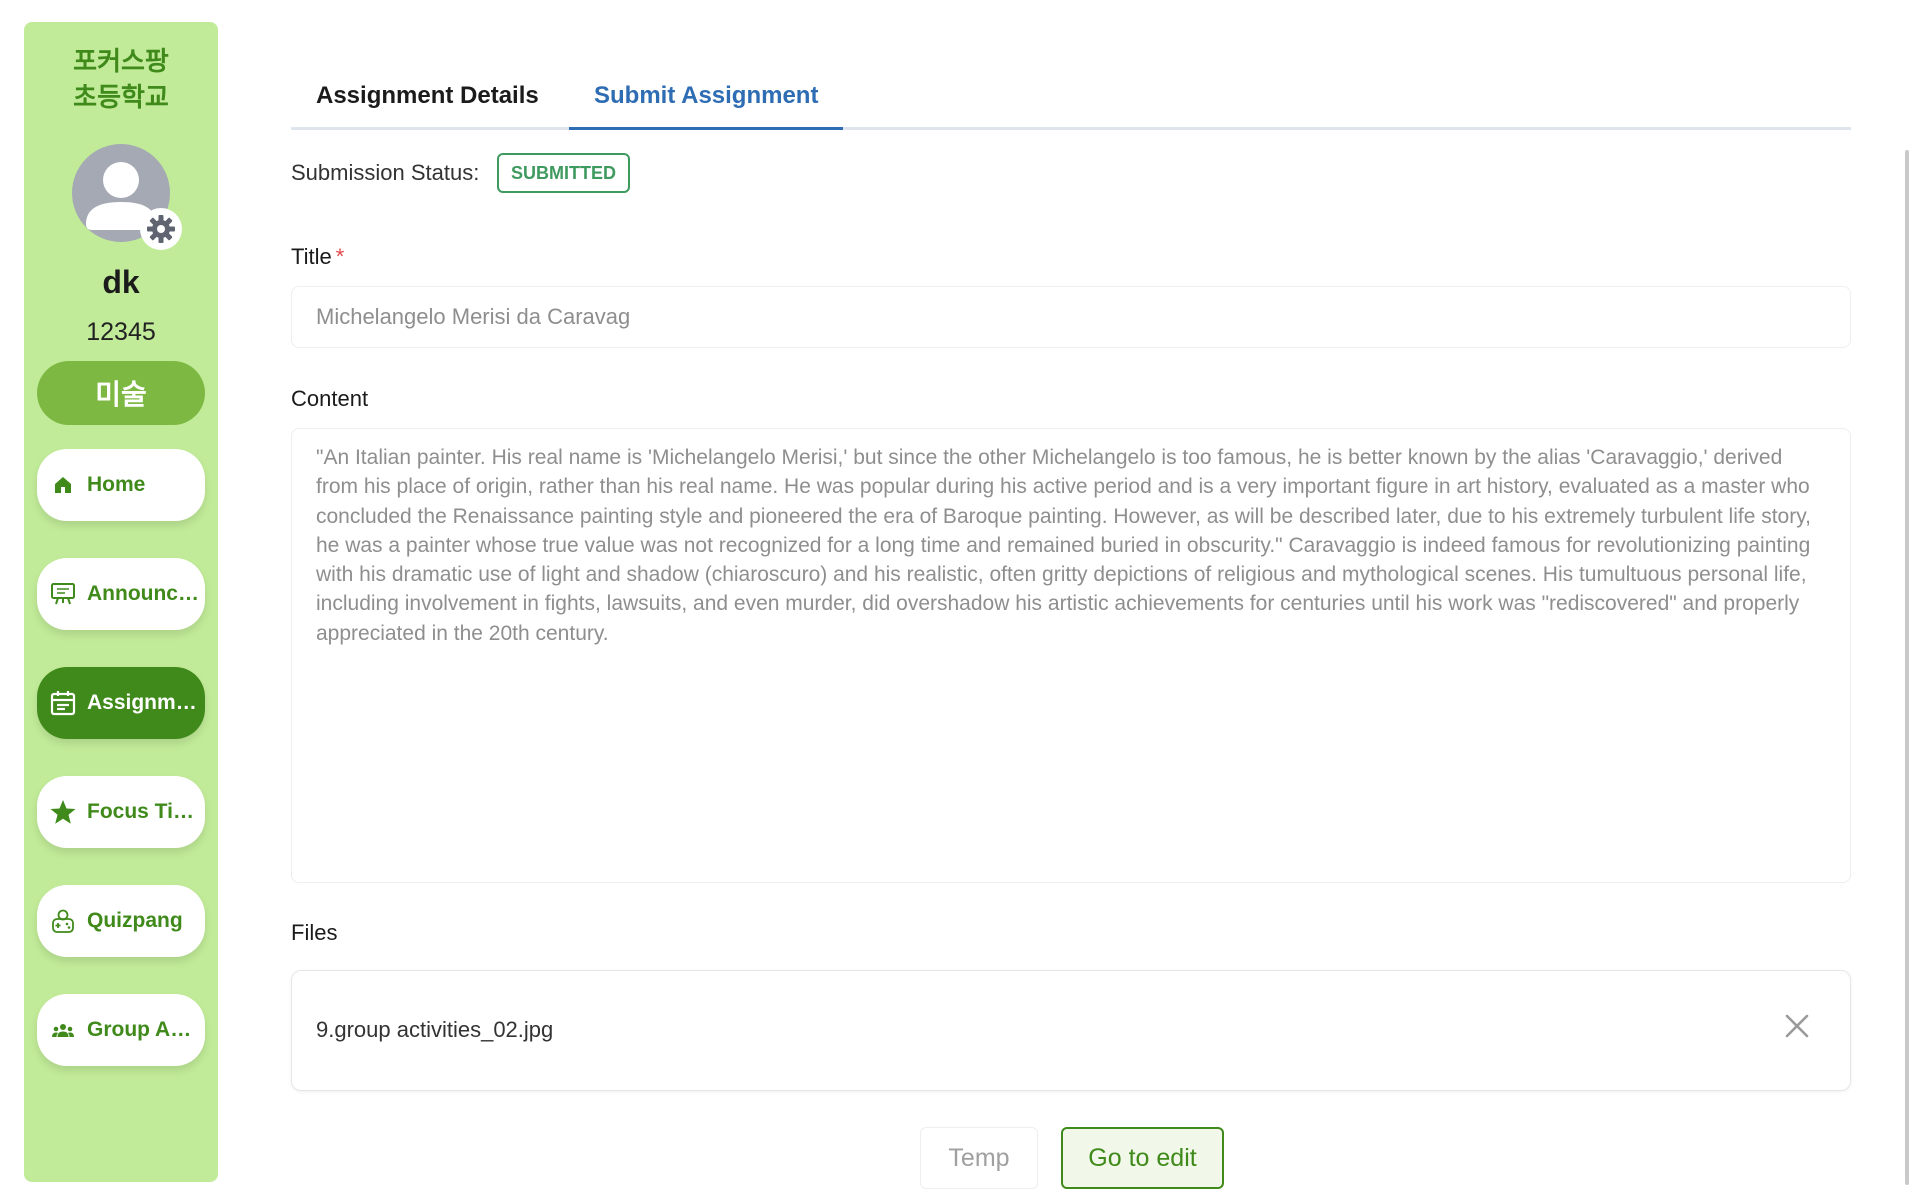 The height and width of the screenshot is (1195, 1918). I want to click on title-label-text: Title, so click(311, 256).